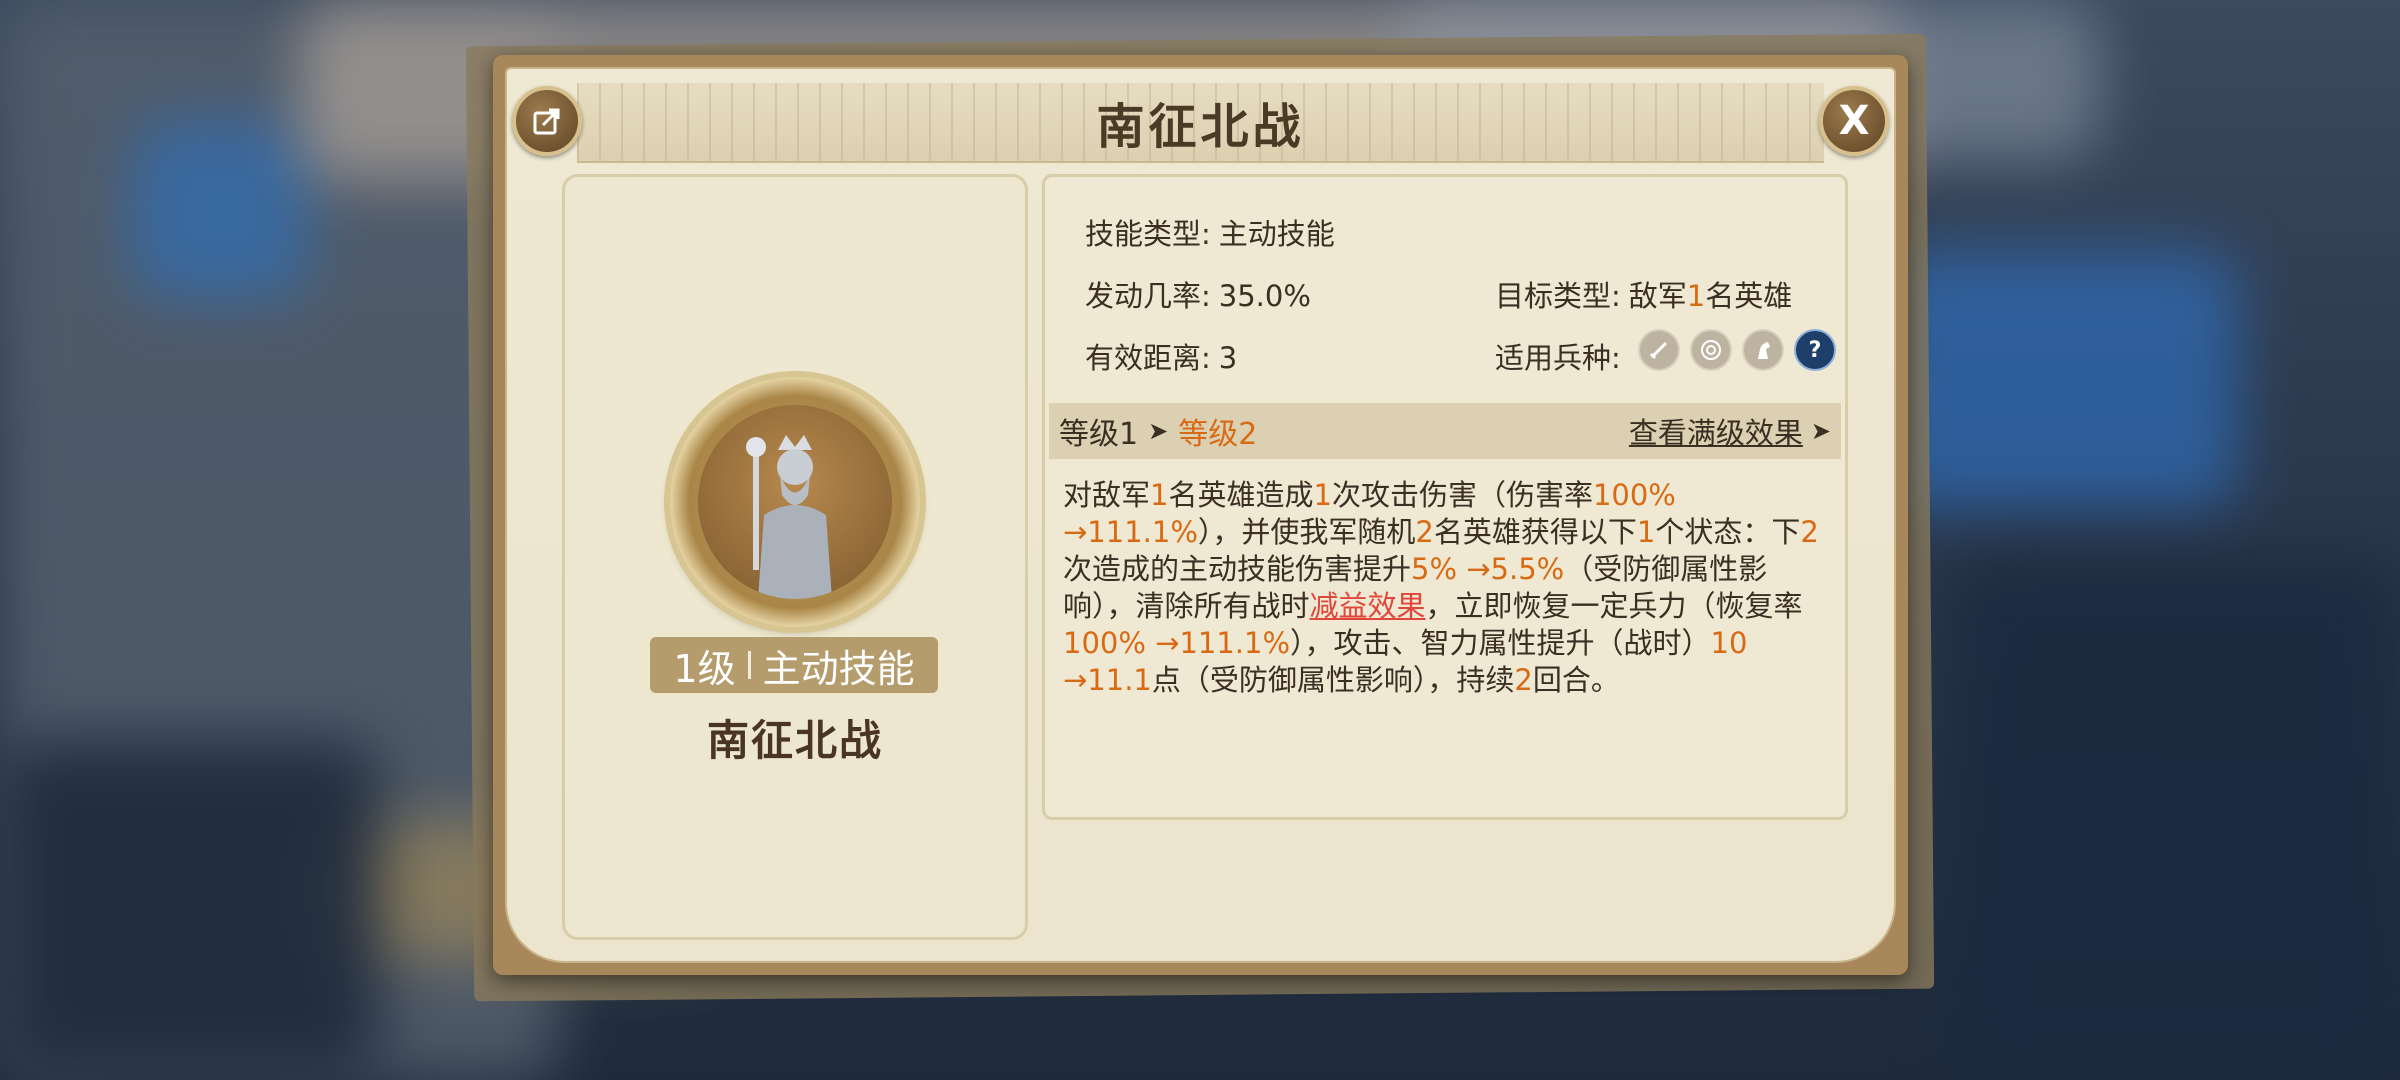 This screenshot has width=2400, height=1080. What do you see at coordinates (1264, 296) in the screenshot?
I see `trigger-rate-value: 35.0%` at bounding box center [1264, 296].